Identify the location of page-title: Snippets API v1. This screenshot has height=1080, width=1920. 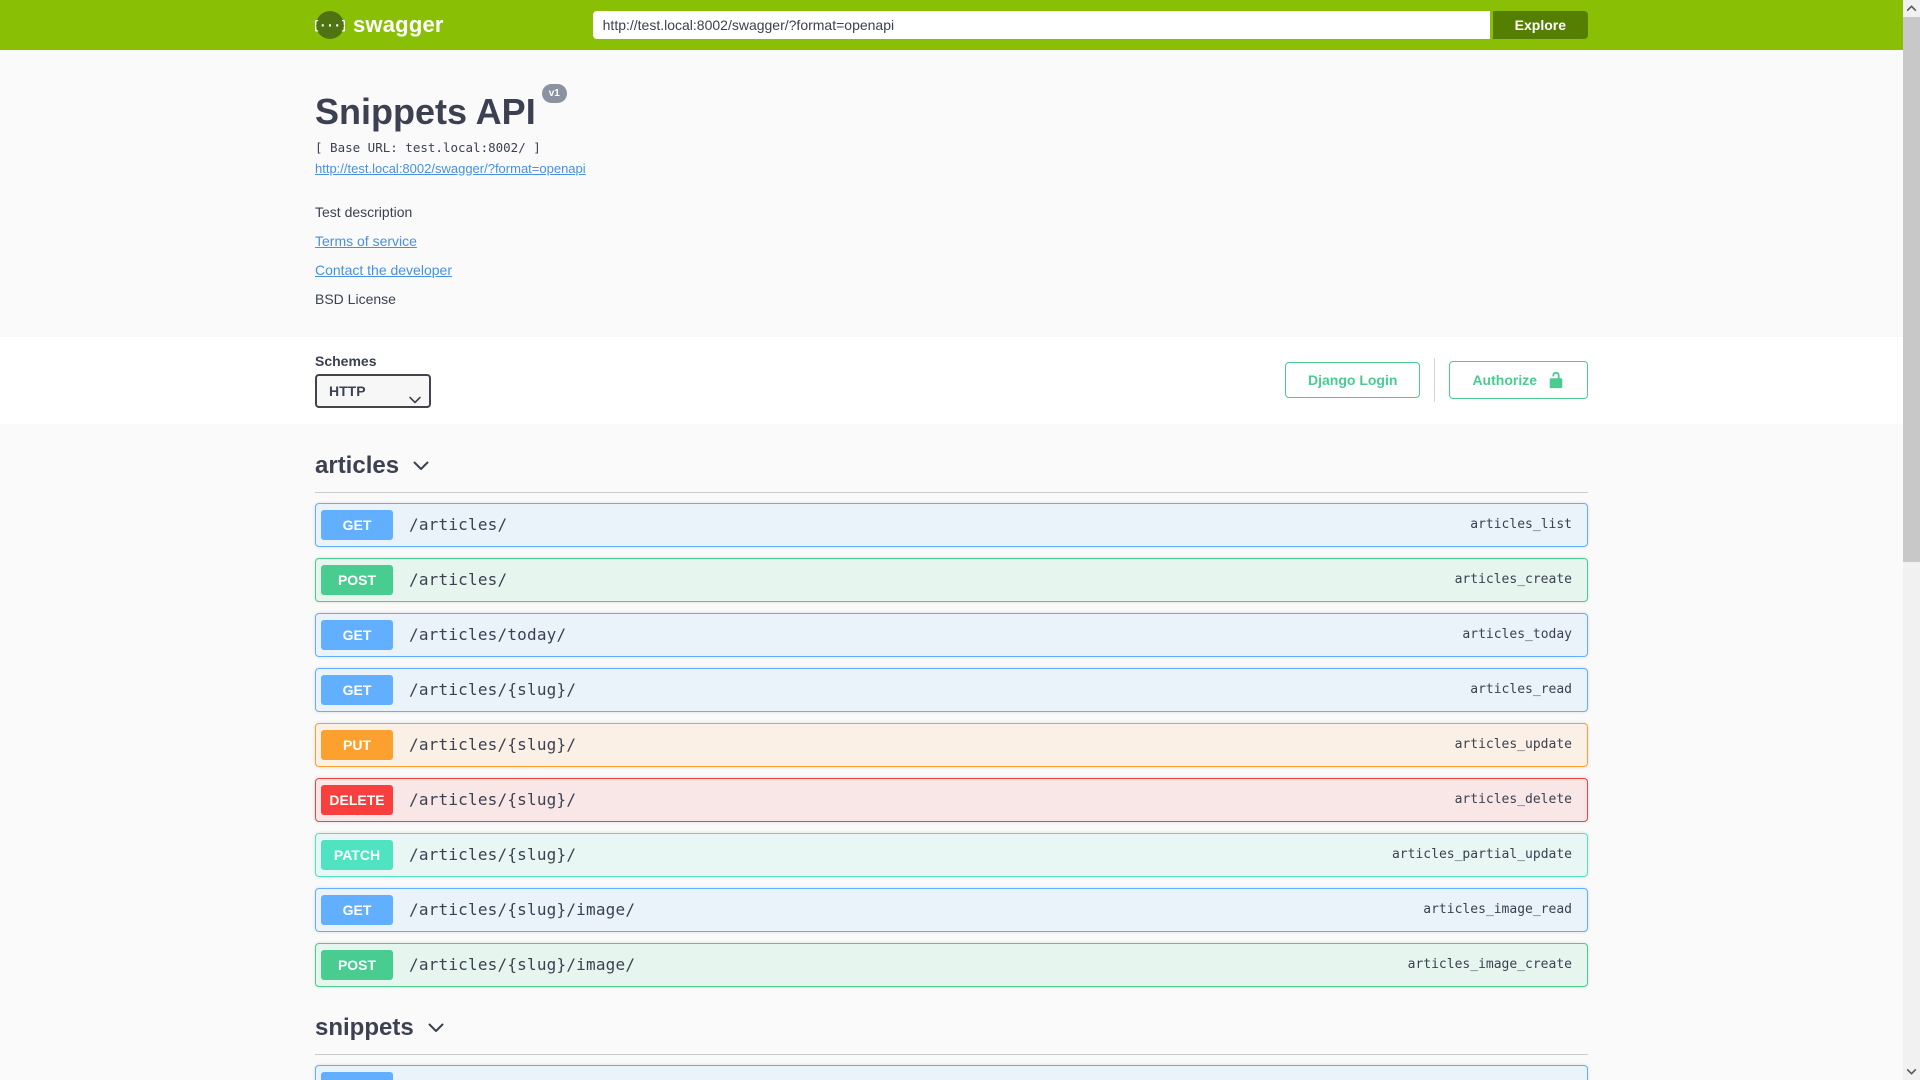
(951, 108).